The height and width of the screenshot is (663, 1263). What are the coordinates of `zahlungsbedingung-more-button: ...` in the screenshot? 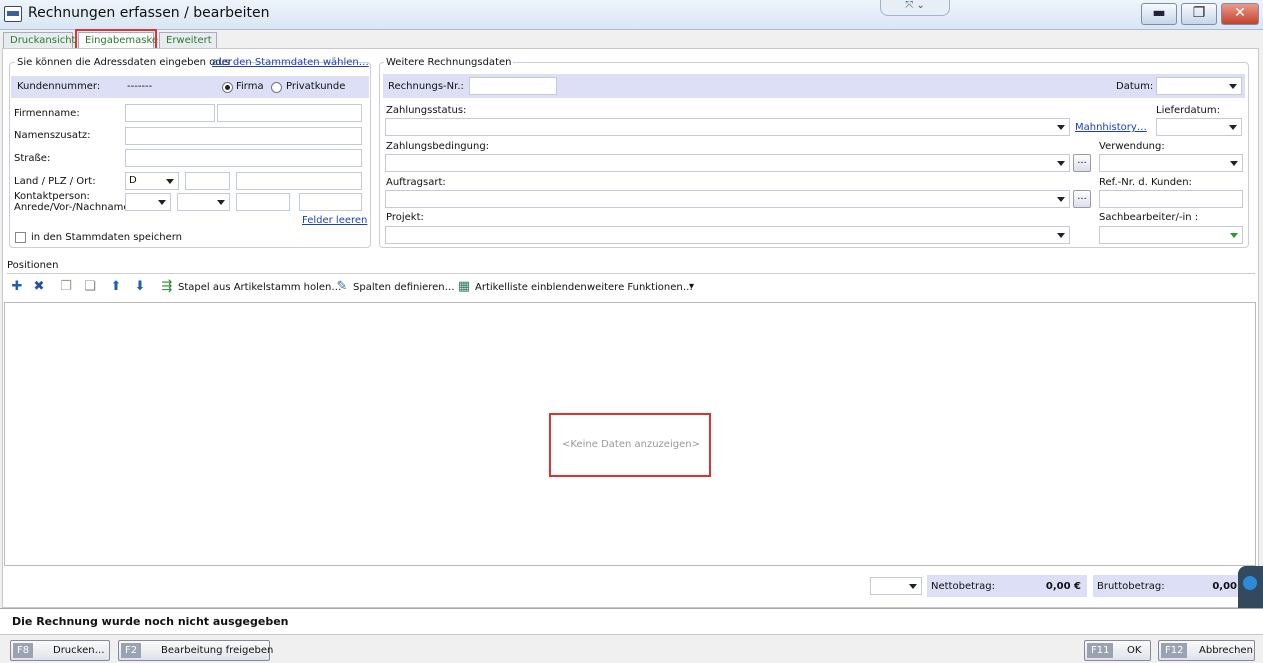 It's located at (1082, 163).